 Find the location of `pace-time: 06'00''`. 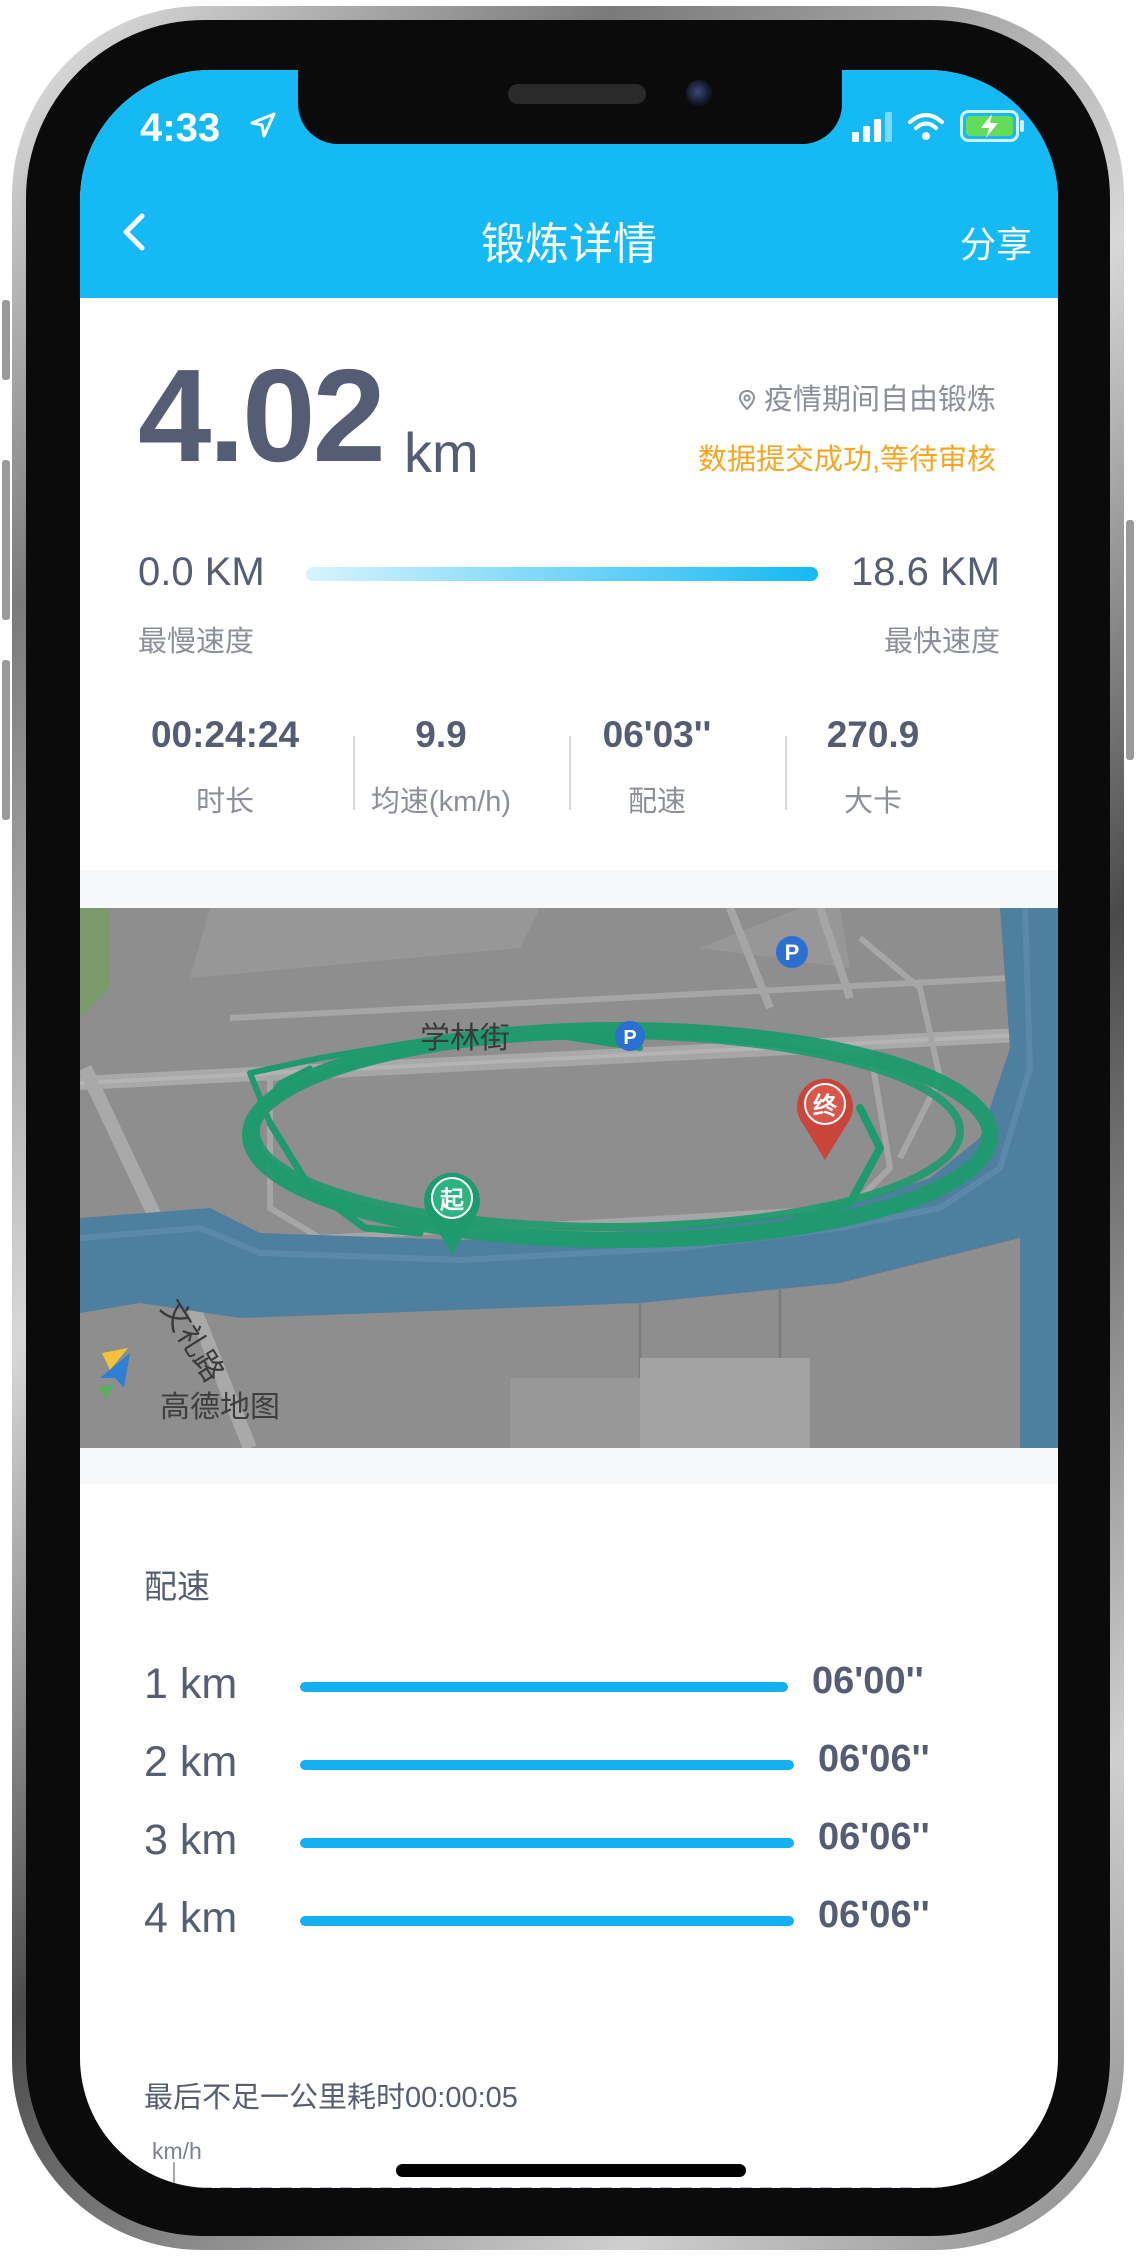

pace-time: 06'00'' is located at coordinates (868, 1681).